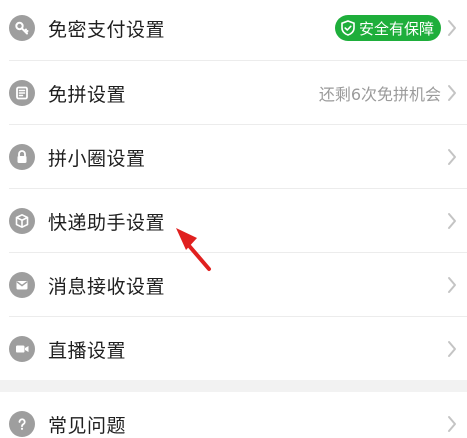 The width and height of the screenshot is (467, 438). Describe the element at coordinates (87, 425) in the screenshot. I see `settings-item-label: 常见问题` at that location.